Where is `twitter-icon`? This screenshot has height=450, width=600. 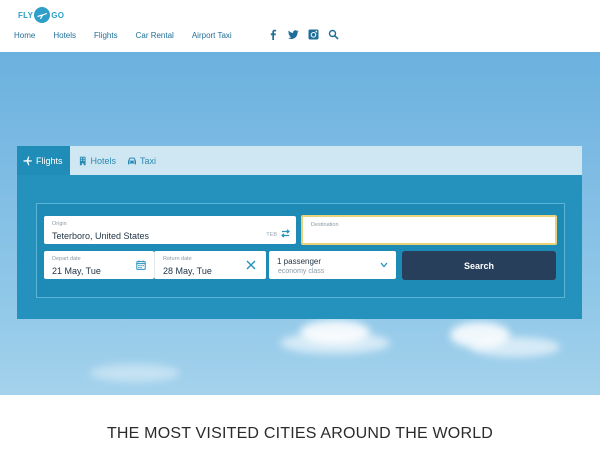
twitter-icon is located at coordinates (293, 34).